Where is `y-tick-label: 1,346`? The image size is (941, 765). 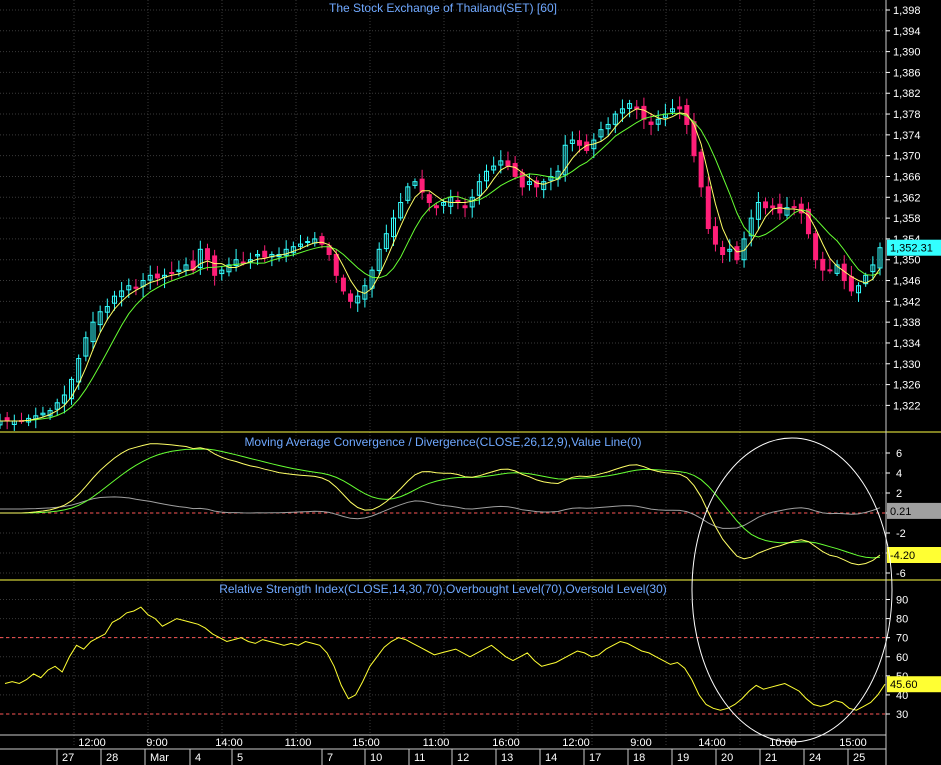 y-tick-label: 1,346 is located at coordinates (907, 282).